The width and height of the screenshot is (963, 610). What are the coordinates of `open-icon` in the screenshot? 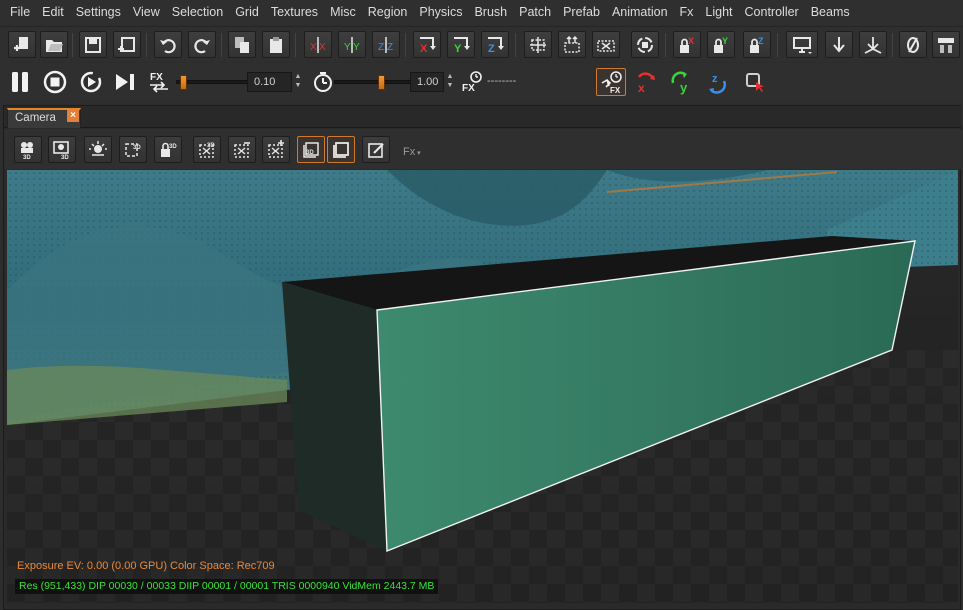 It's located at (54, 45).